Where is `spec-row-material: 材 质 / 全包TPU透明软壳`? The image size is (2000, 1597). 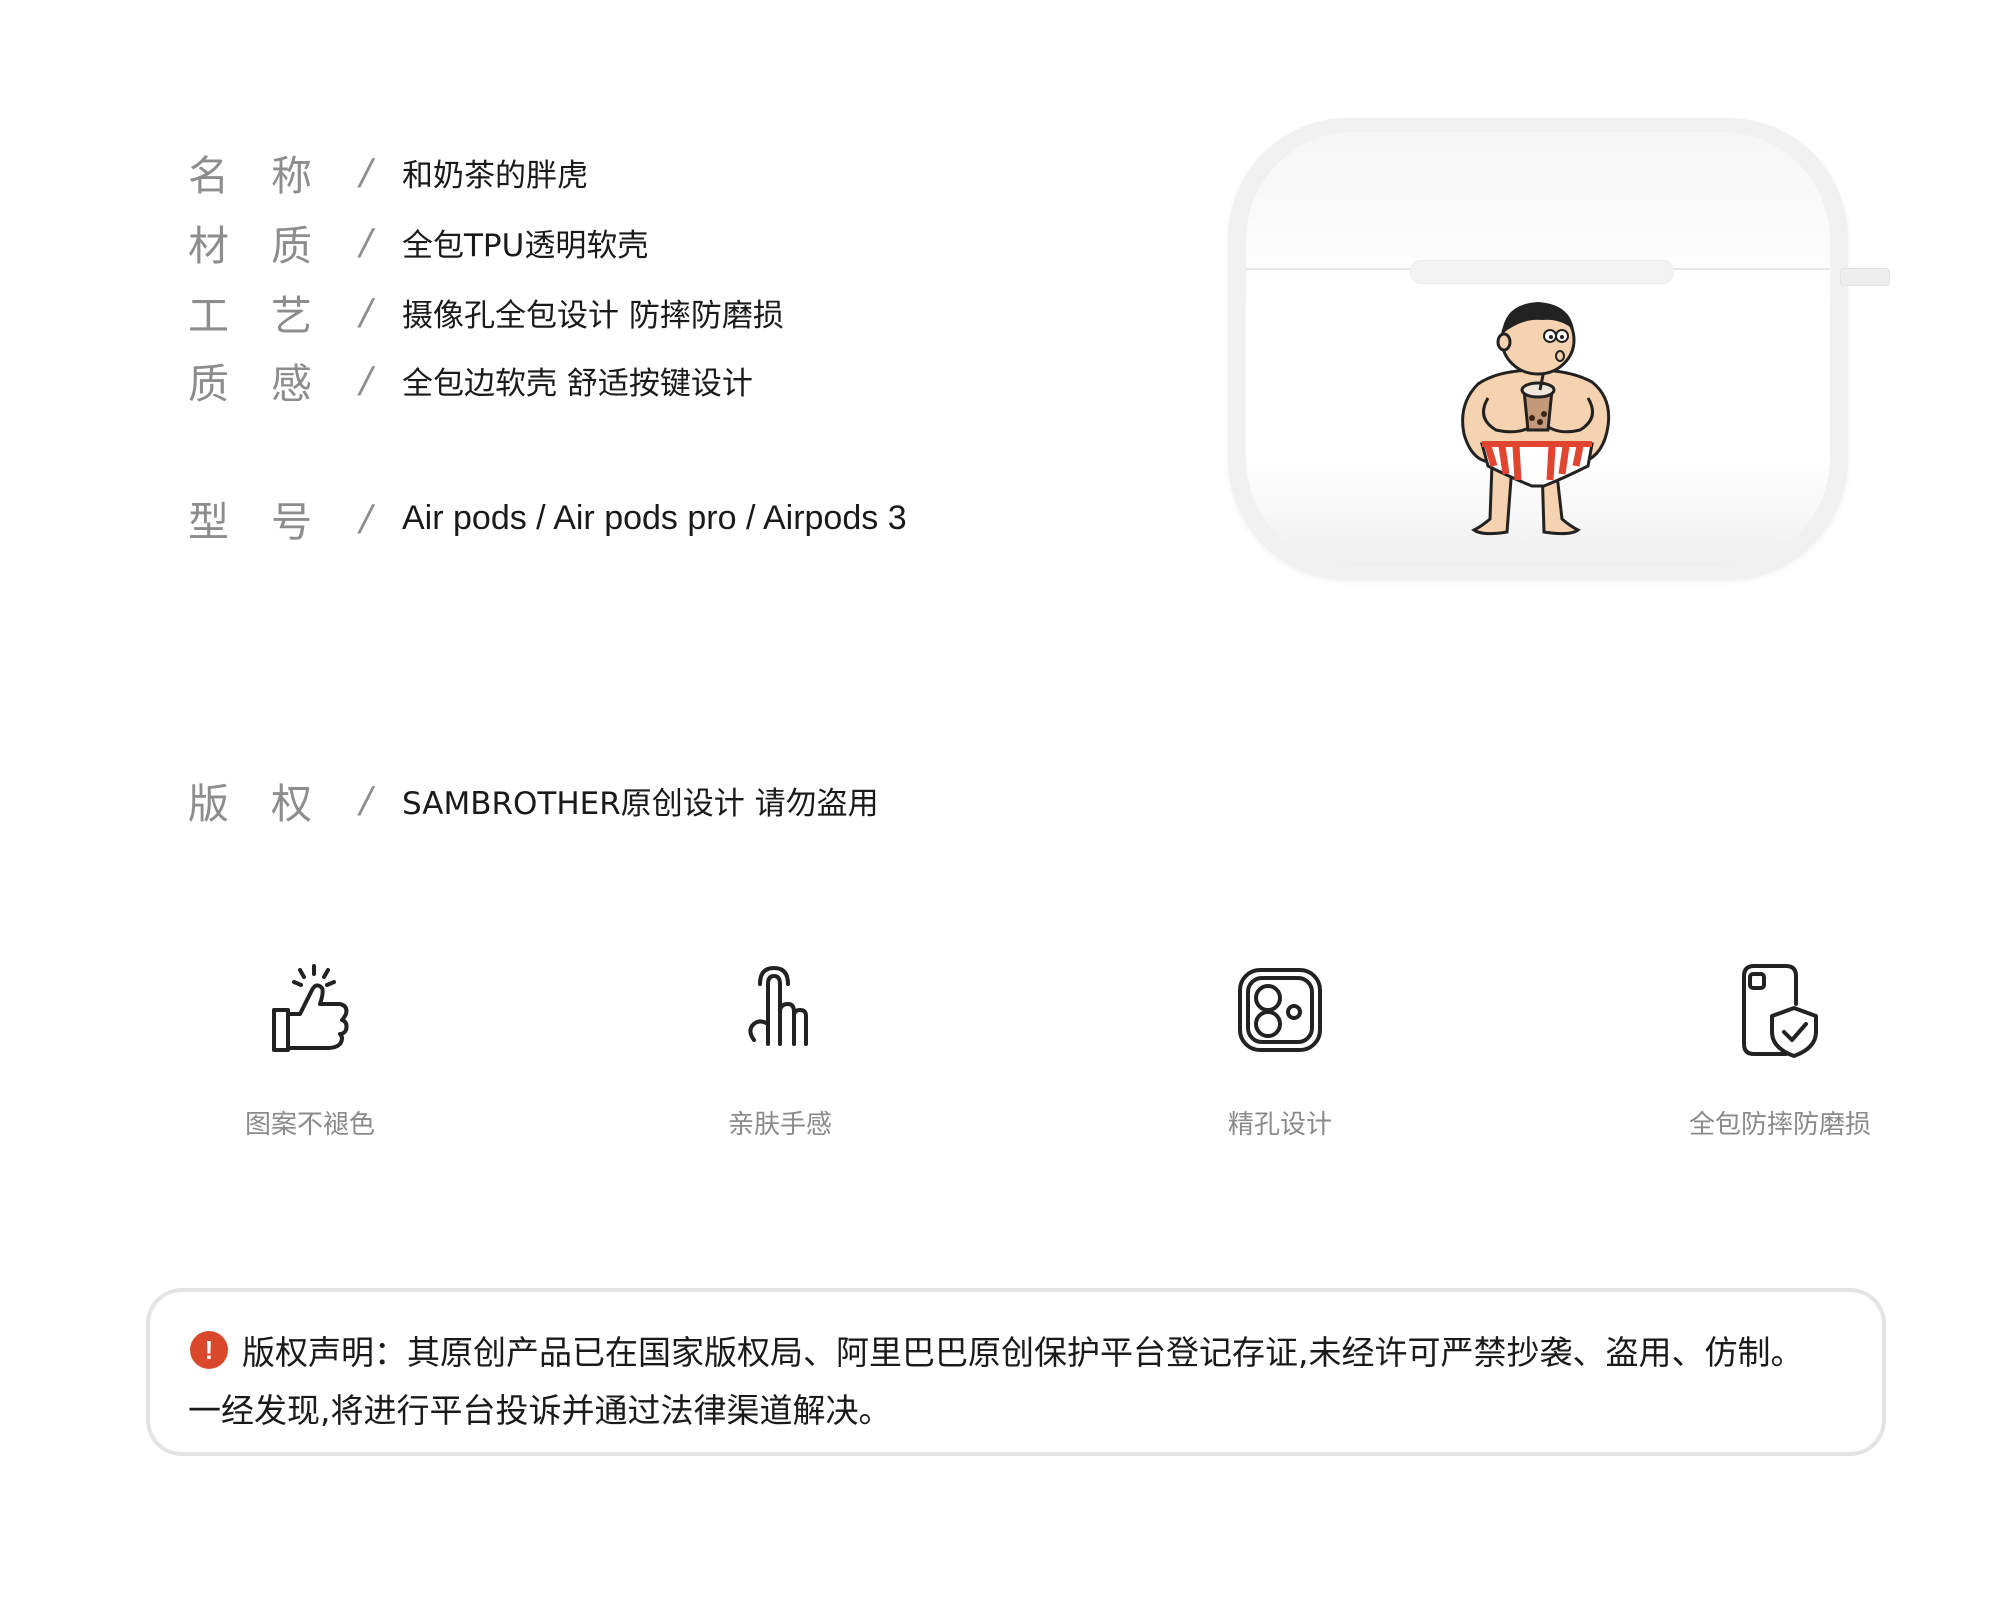
spec-row-material: 材 质 / 全包TPU透明软壳 is located at coordinates (418, 242).